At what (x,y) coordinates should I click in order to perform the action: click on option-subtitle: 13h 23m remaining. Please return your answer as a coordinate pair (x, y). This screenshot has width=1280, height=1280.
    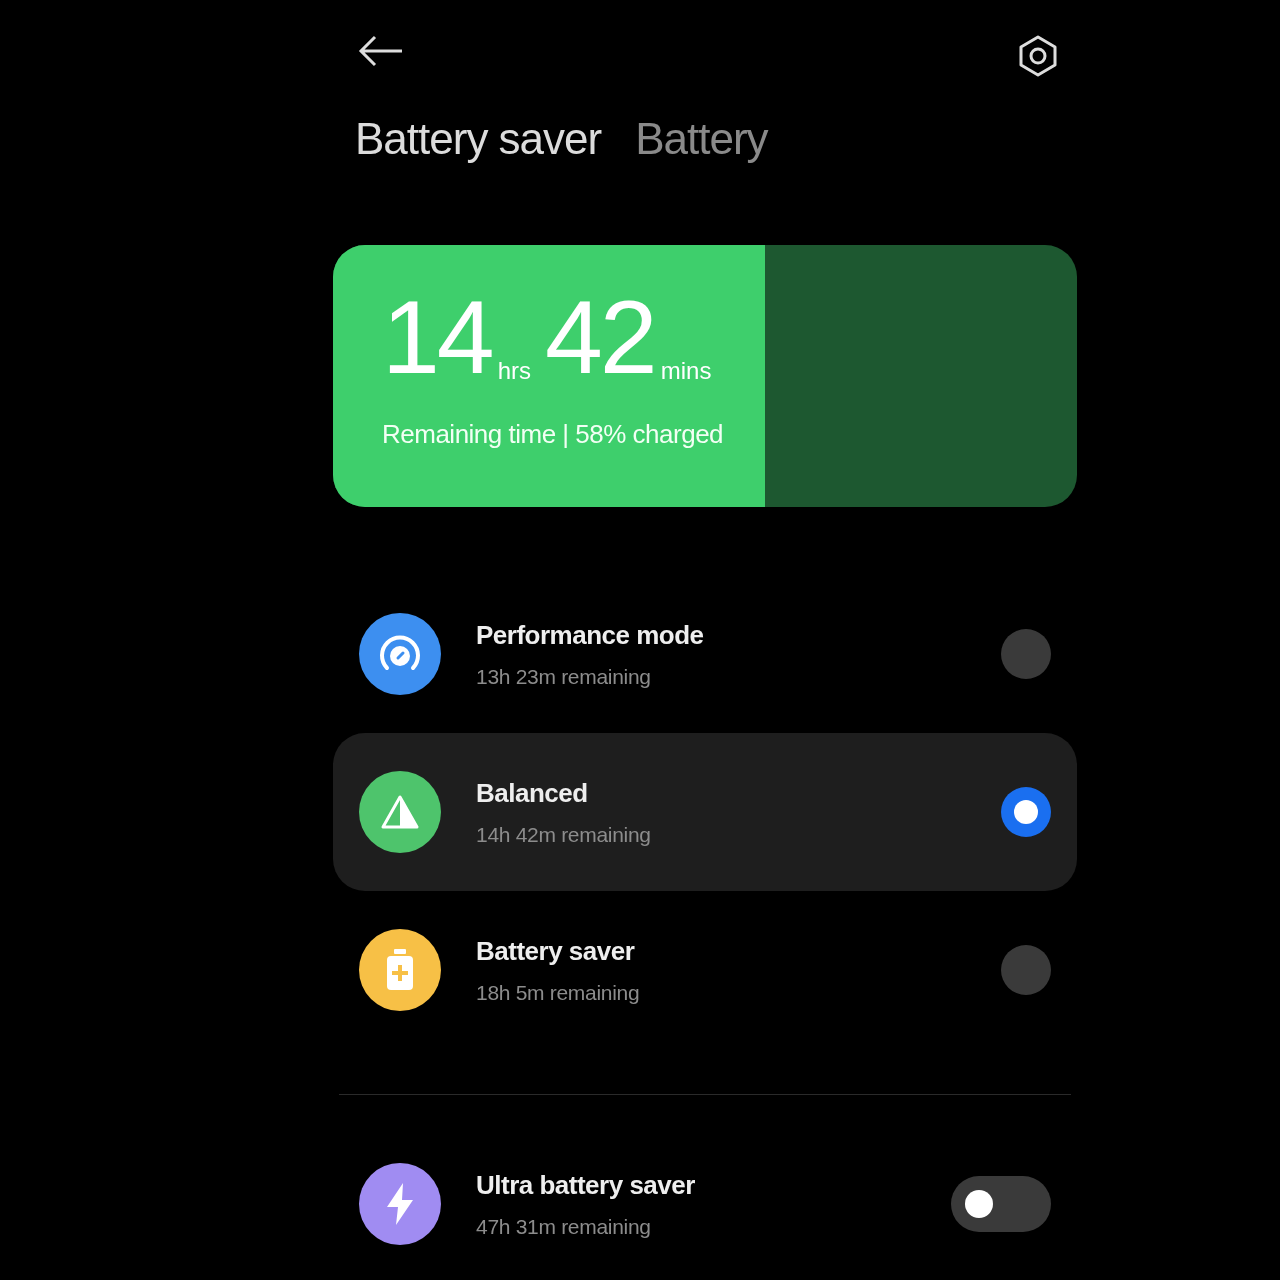
    Looking at the image, I should click on (564, 676).